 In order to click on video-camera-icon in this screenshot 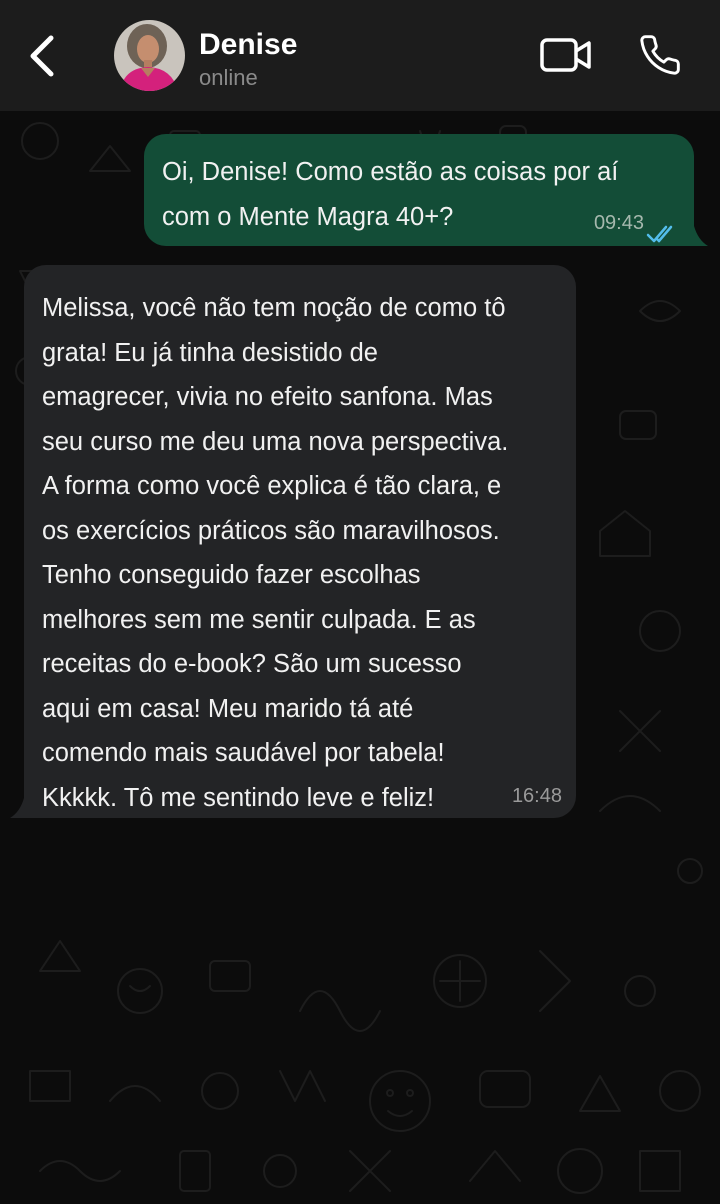, I will do `click(566, 57)`.